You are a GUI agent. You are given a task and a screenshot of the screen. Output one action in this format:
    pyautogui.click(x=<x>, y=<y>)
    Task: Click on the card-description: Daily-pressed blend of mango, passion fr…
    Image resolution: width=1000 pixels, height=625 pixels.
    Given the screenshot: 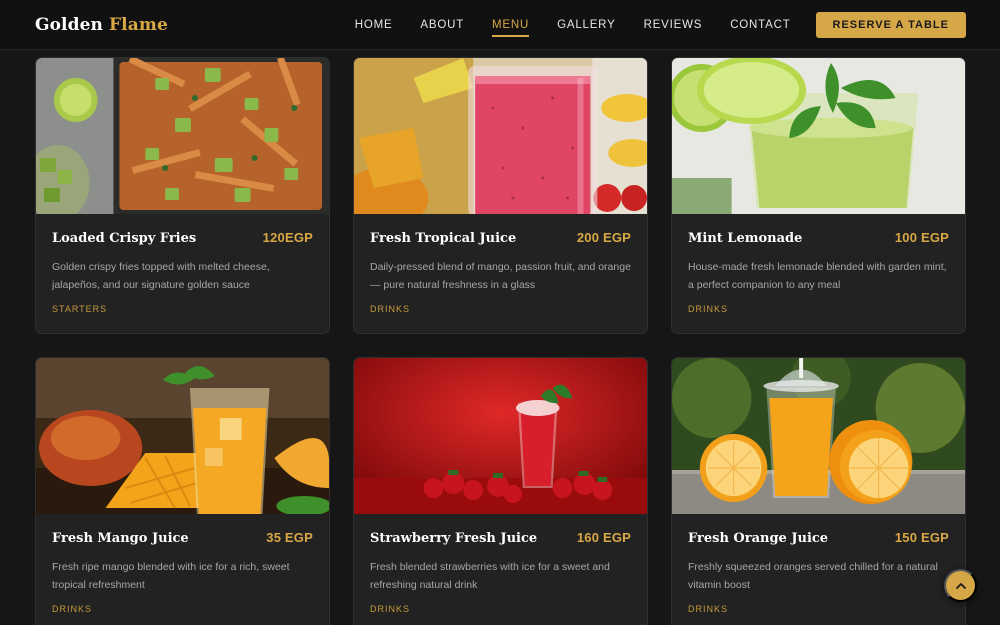 What is the action you would take?
    pyautogui.click(x=500, y=276)
    